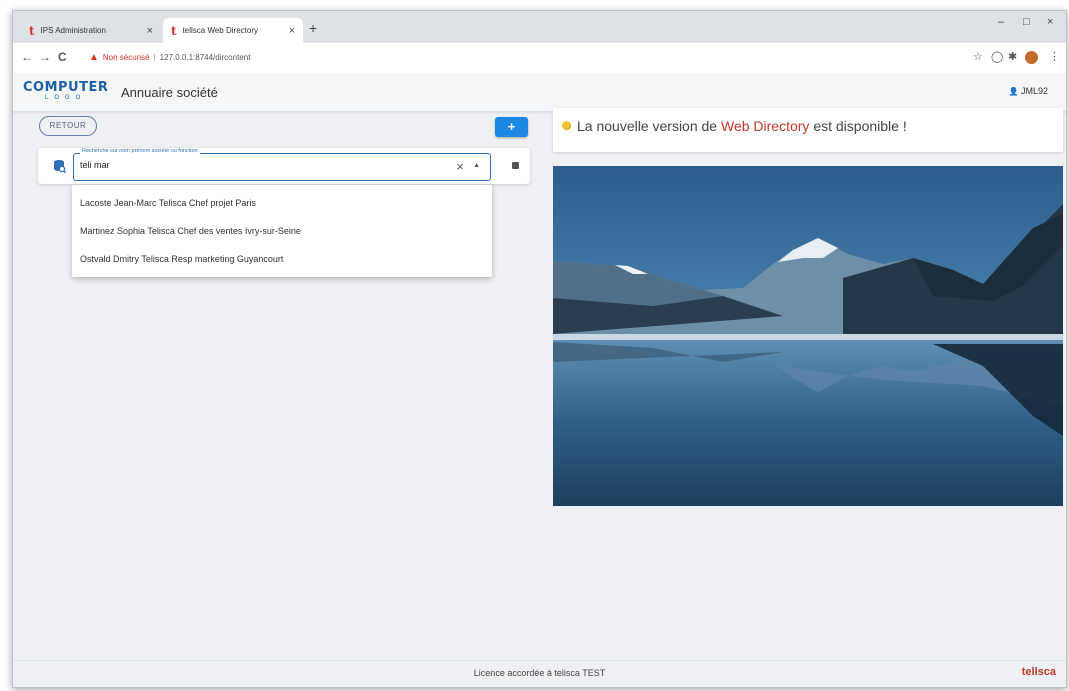  Describe the element at coordinates (1054, 56) in the screenshot. I see `browser-menu-icon: ⋮` at that location.